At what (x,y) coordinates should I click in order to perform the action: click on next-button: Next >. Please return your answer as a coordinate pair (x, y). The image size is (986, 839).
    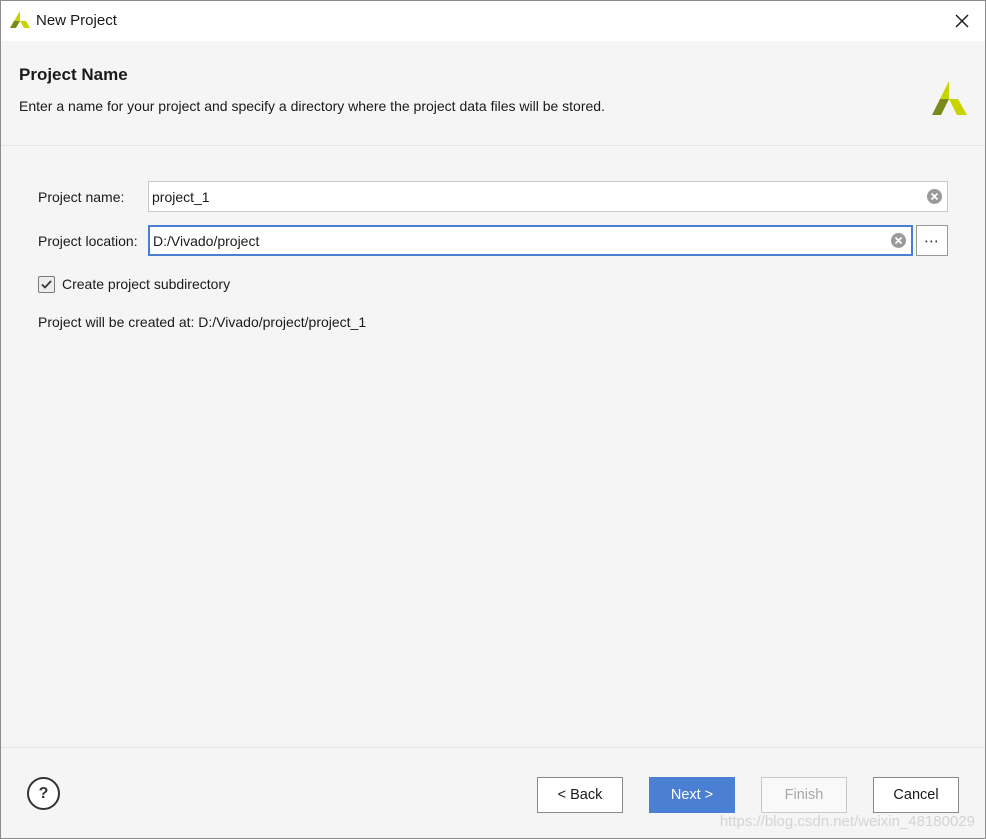
    Looking at the image, I should click on (692, 795).